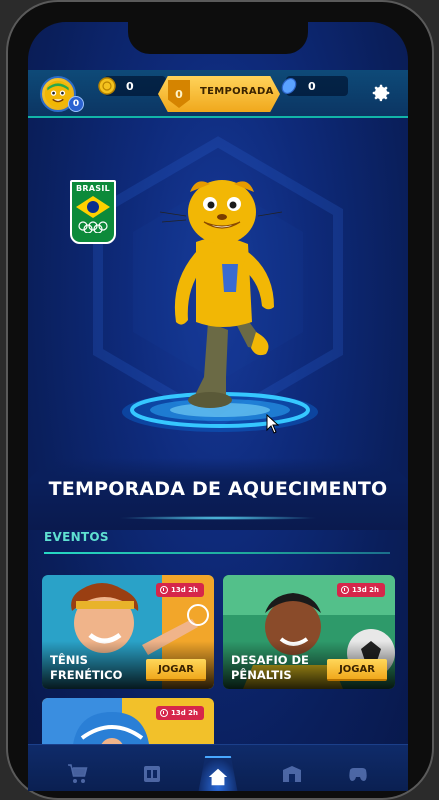 The height and width of the screenshot is (800, 439). Describe the element at coordinates (381, 93) in the screenshot. I see `settings-gear-icon` at that location.